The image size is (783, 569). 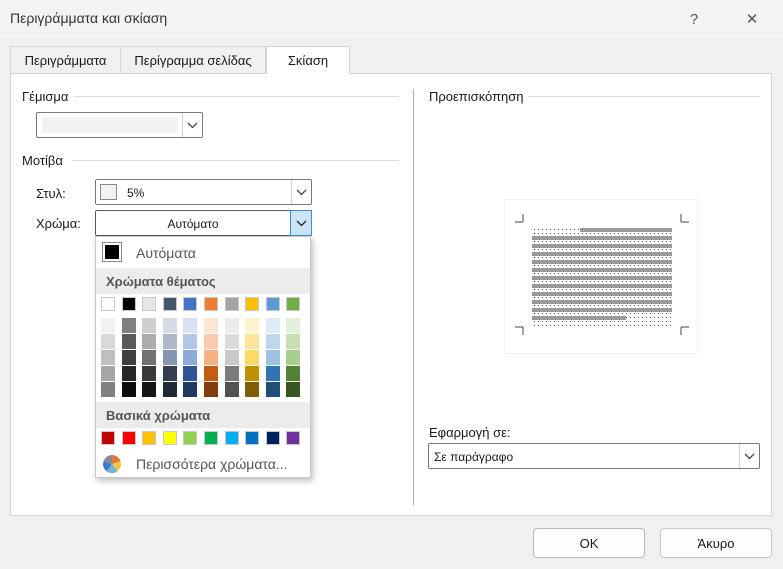 I want to click on close-button: ✕, so click(x=752, y=19).